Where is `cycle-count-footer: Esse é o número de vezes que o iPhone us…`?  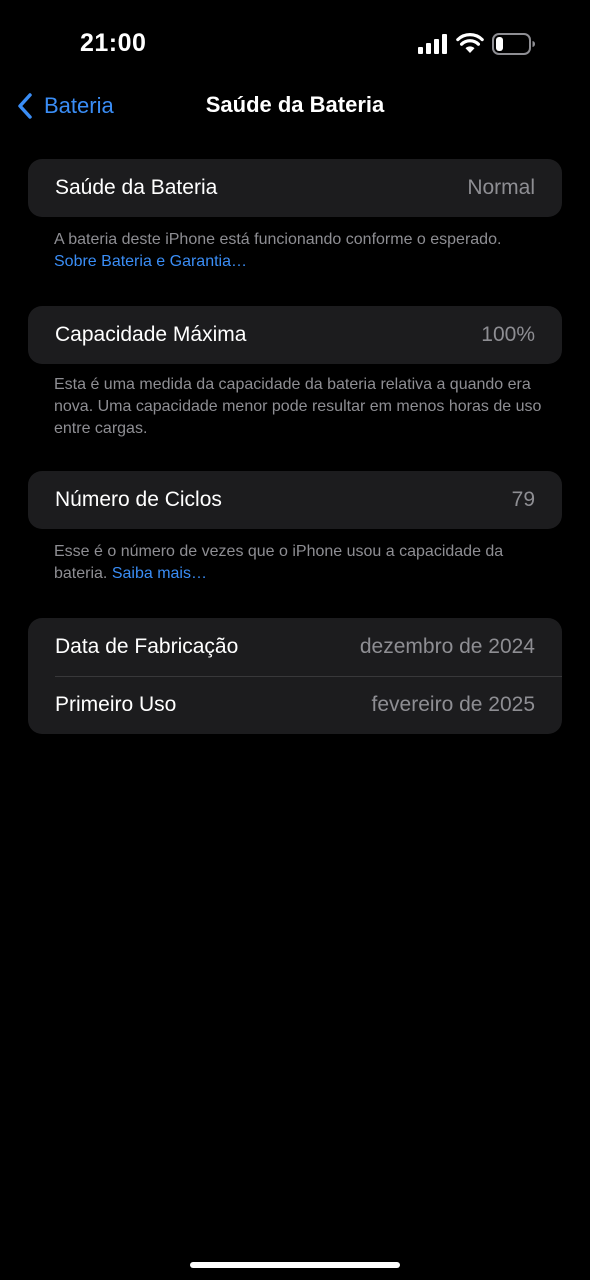 cycle-count-footer: Esse é o número de vezes que o iPhone us… is located at coordinates (299, 563).